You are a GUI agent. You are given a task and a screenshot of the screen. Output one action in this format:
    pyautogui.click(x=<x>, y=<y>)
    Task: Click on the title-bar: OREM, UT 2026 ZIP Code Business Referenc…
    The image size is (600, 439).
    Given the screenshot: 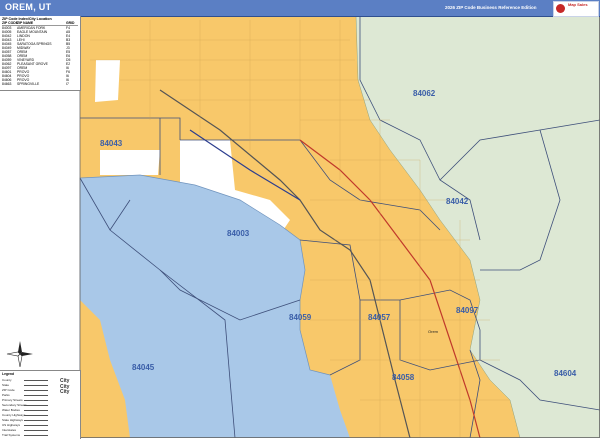 What is the action you would take?
    pyautogui.click(x=300, y=8)
    